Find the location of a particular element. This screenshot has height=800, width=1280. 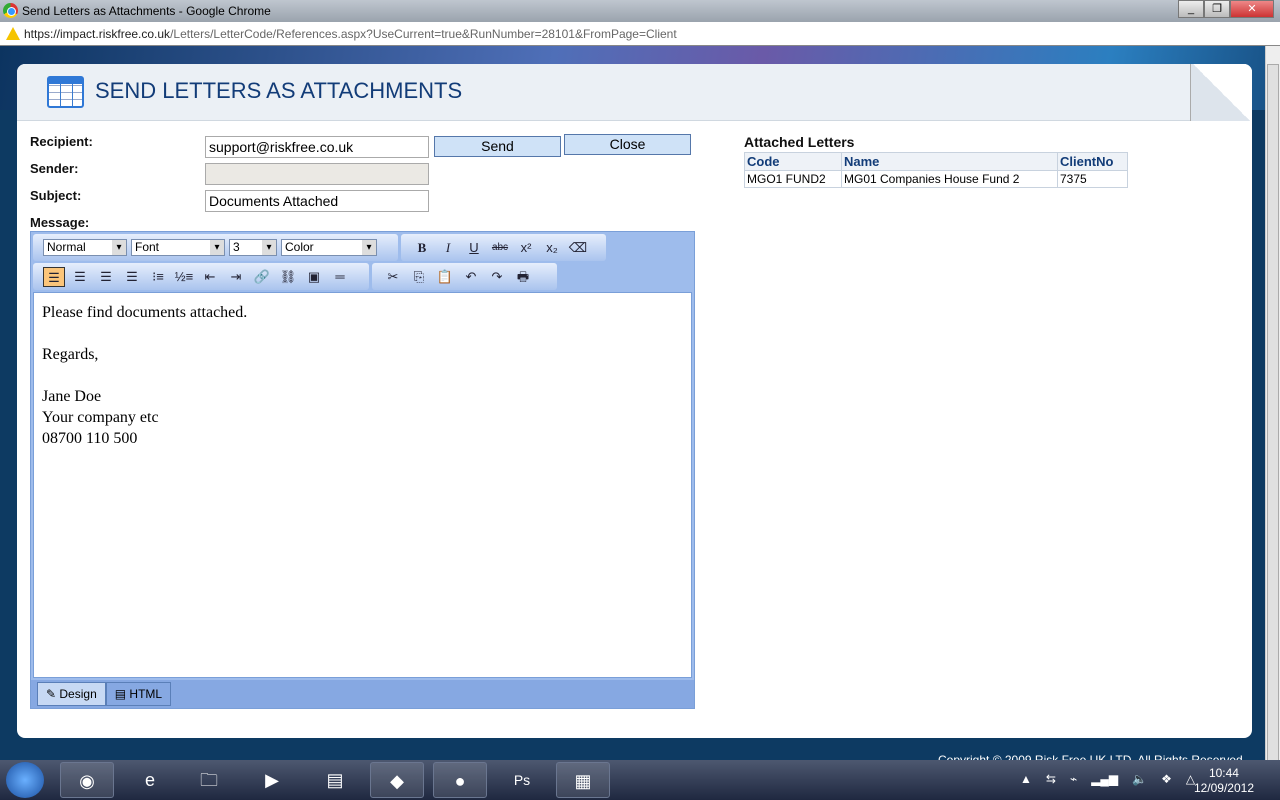

bold-icon: B is located at coordinates (422, 248).